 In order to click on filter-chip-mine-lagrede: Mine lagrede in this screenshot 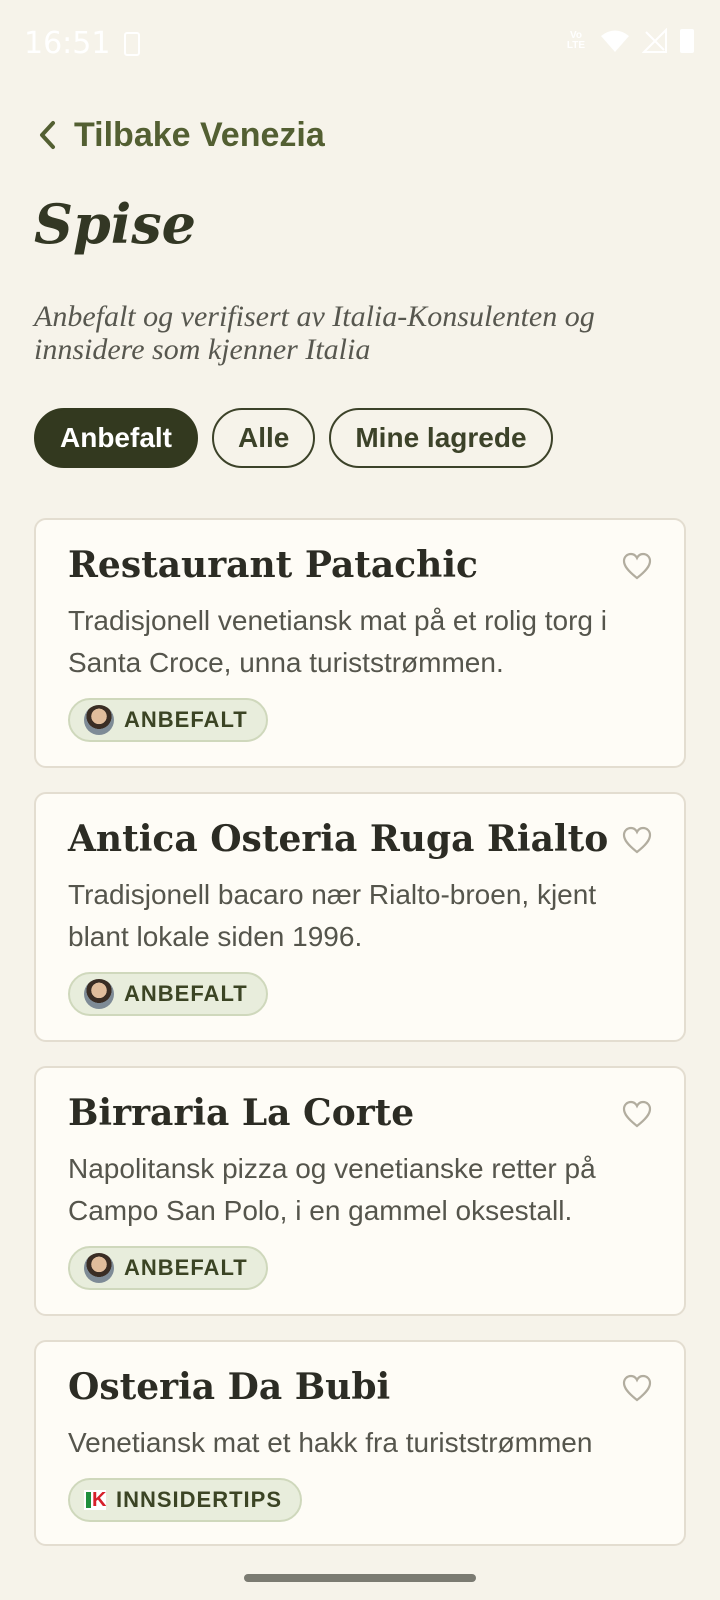, I will do `click(441, 438)`.